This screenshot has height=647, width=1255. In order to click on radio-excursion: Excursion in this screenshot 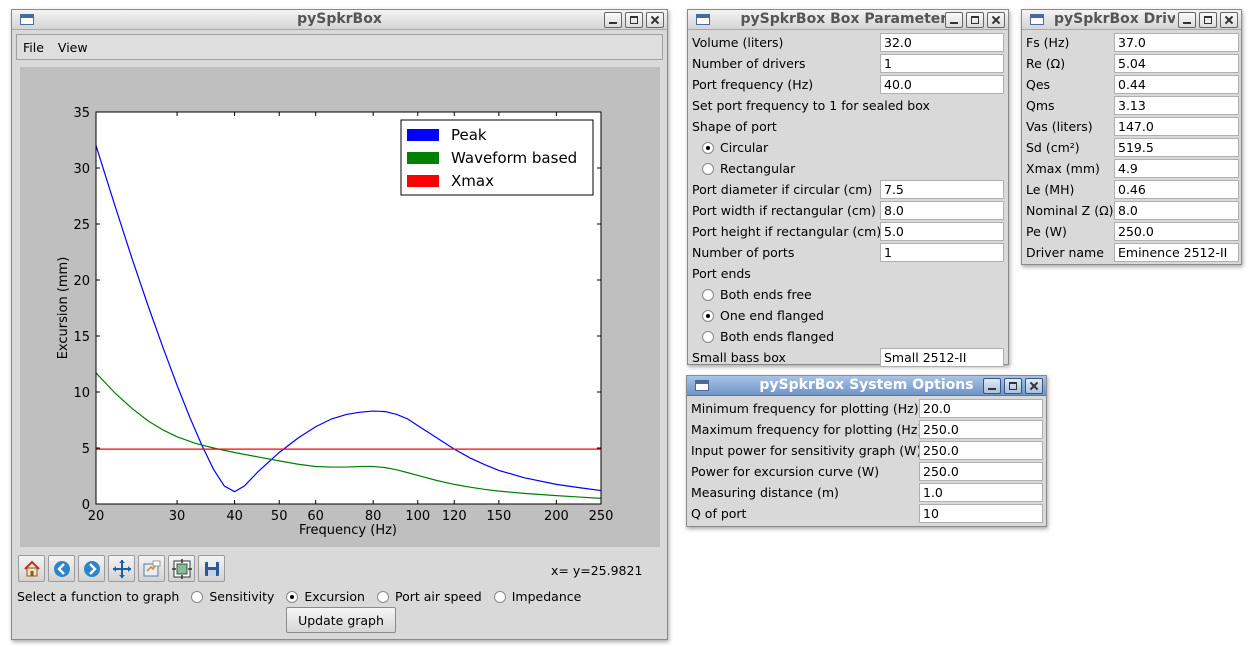, I will do `click(325, 596)`.